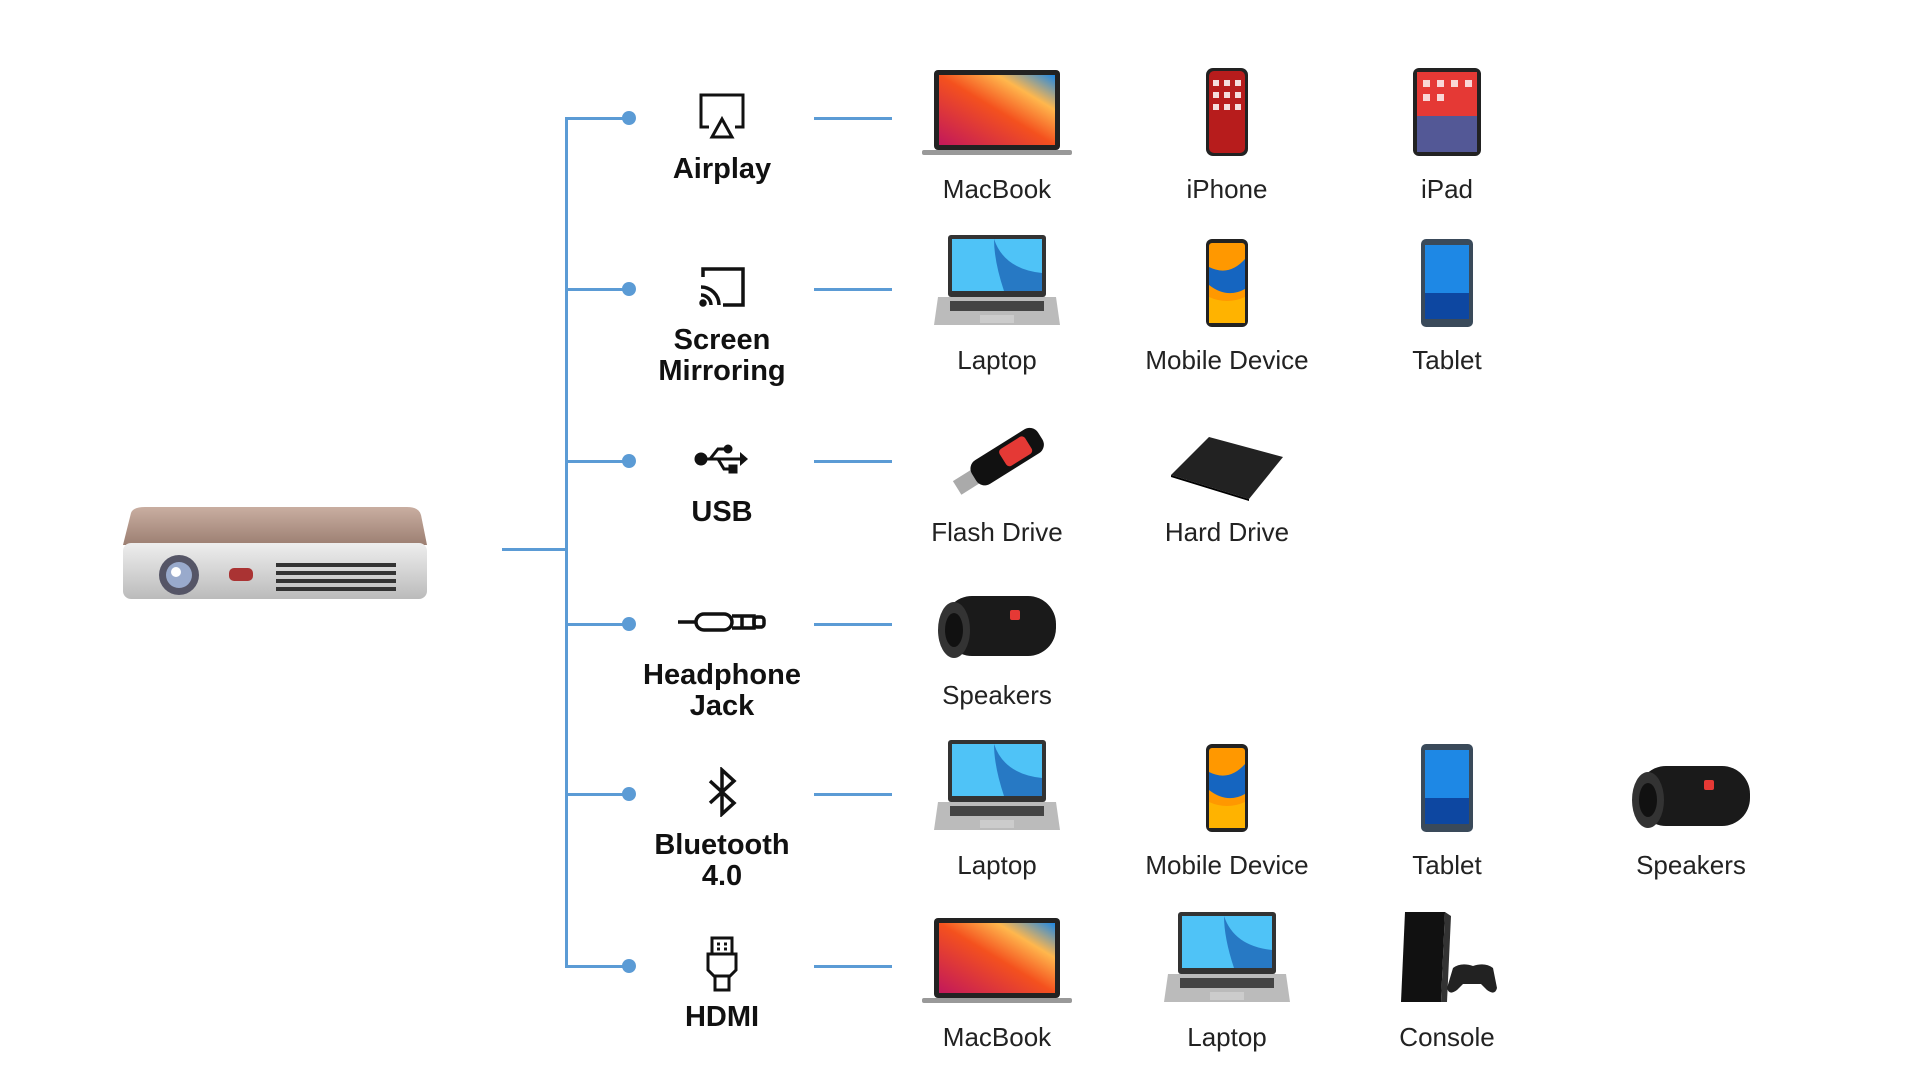 The height and width of the screenshot is (1080, 1920). What do you see at coordinates (1447, 189) in the screenshot?
I see `device-label: iPad` at bounding box center [1447, 189].